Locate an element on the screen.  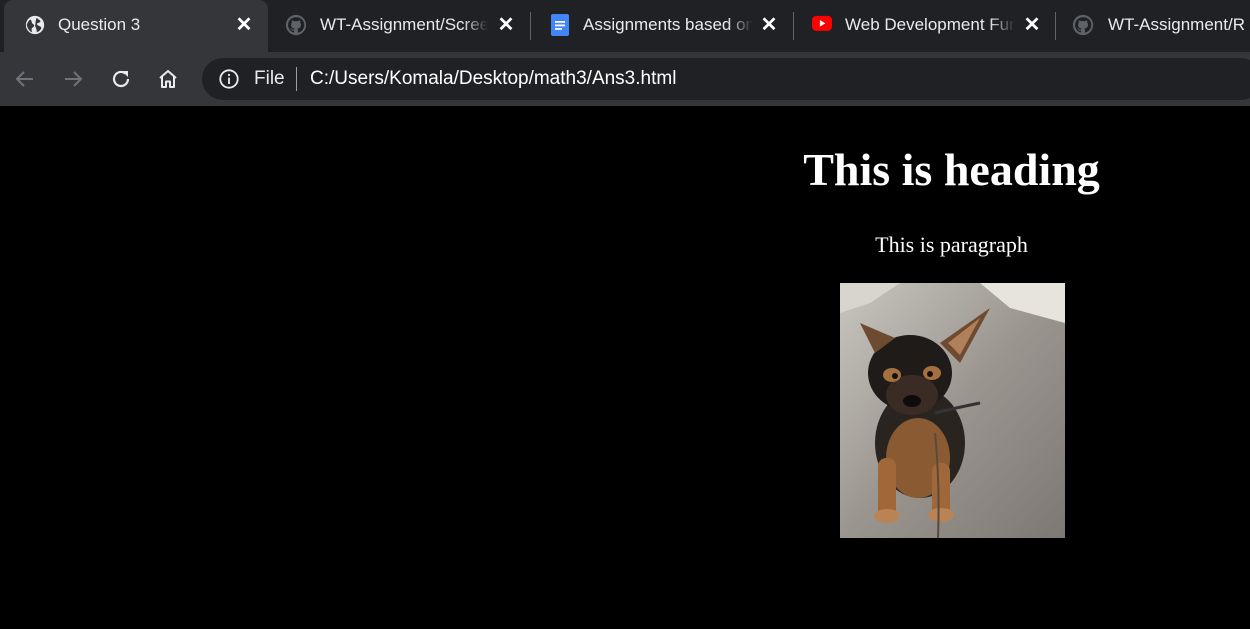
reload-button is located at coordinates (121, 79).